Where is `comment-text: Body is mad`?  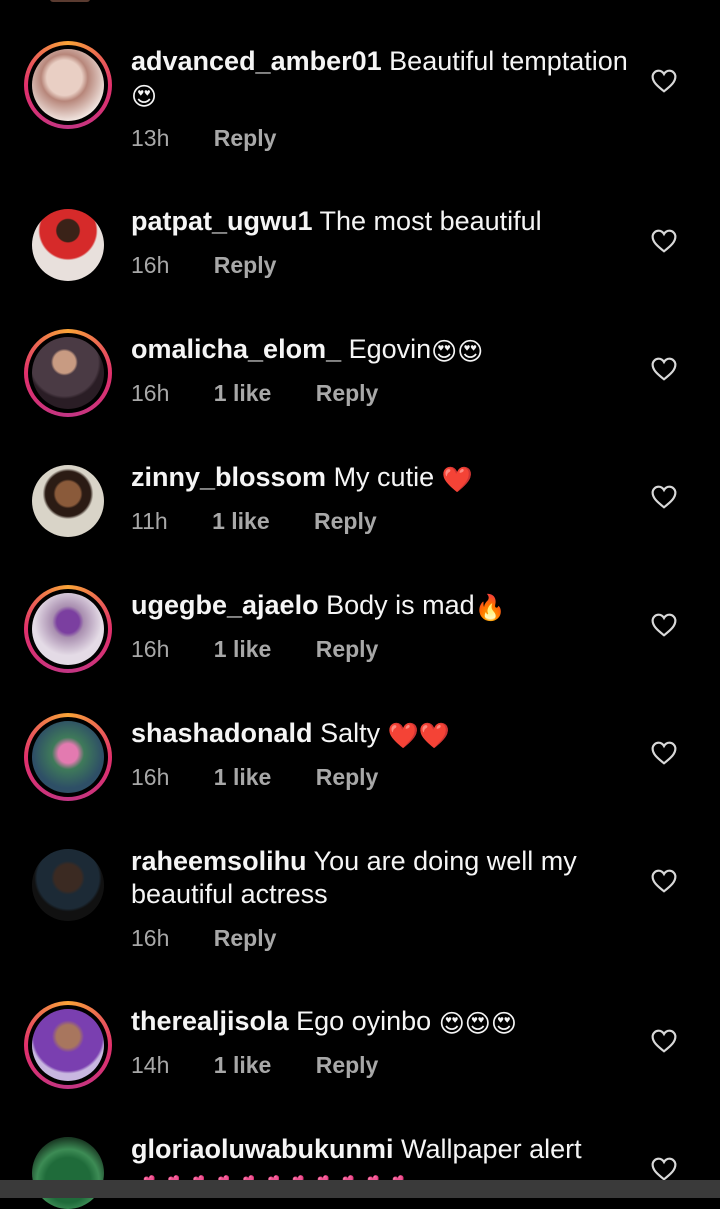 comment-text: Body is mad is located at coordinates (400, 605).